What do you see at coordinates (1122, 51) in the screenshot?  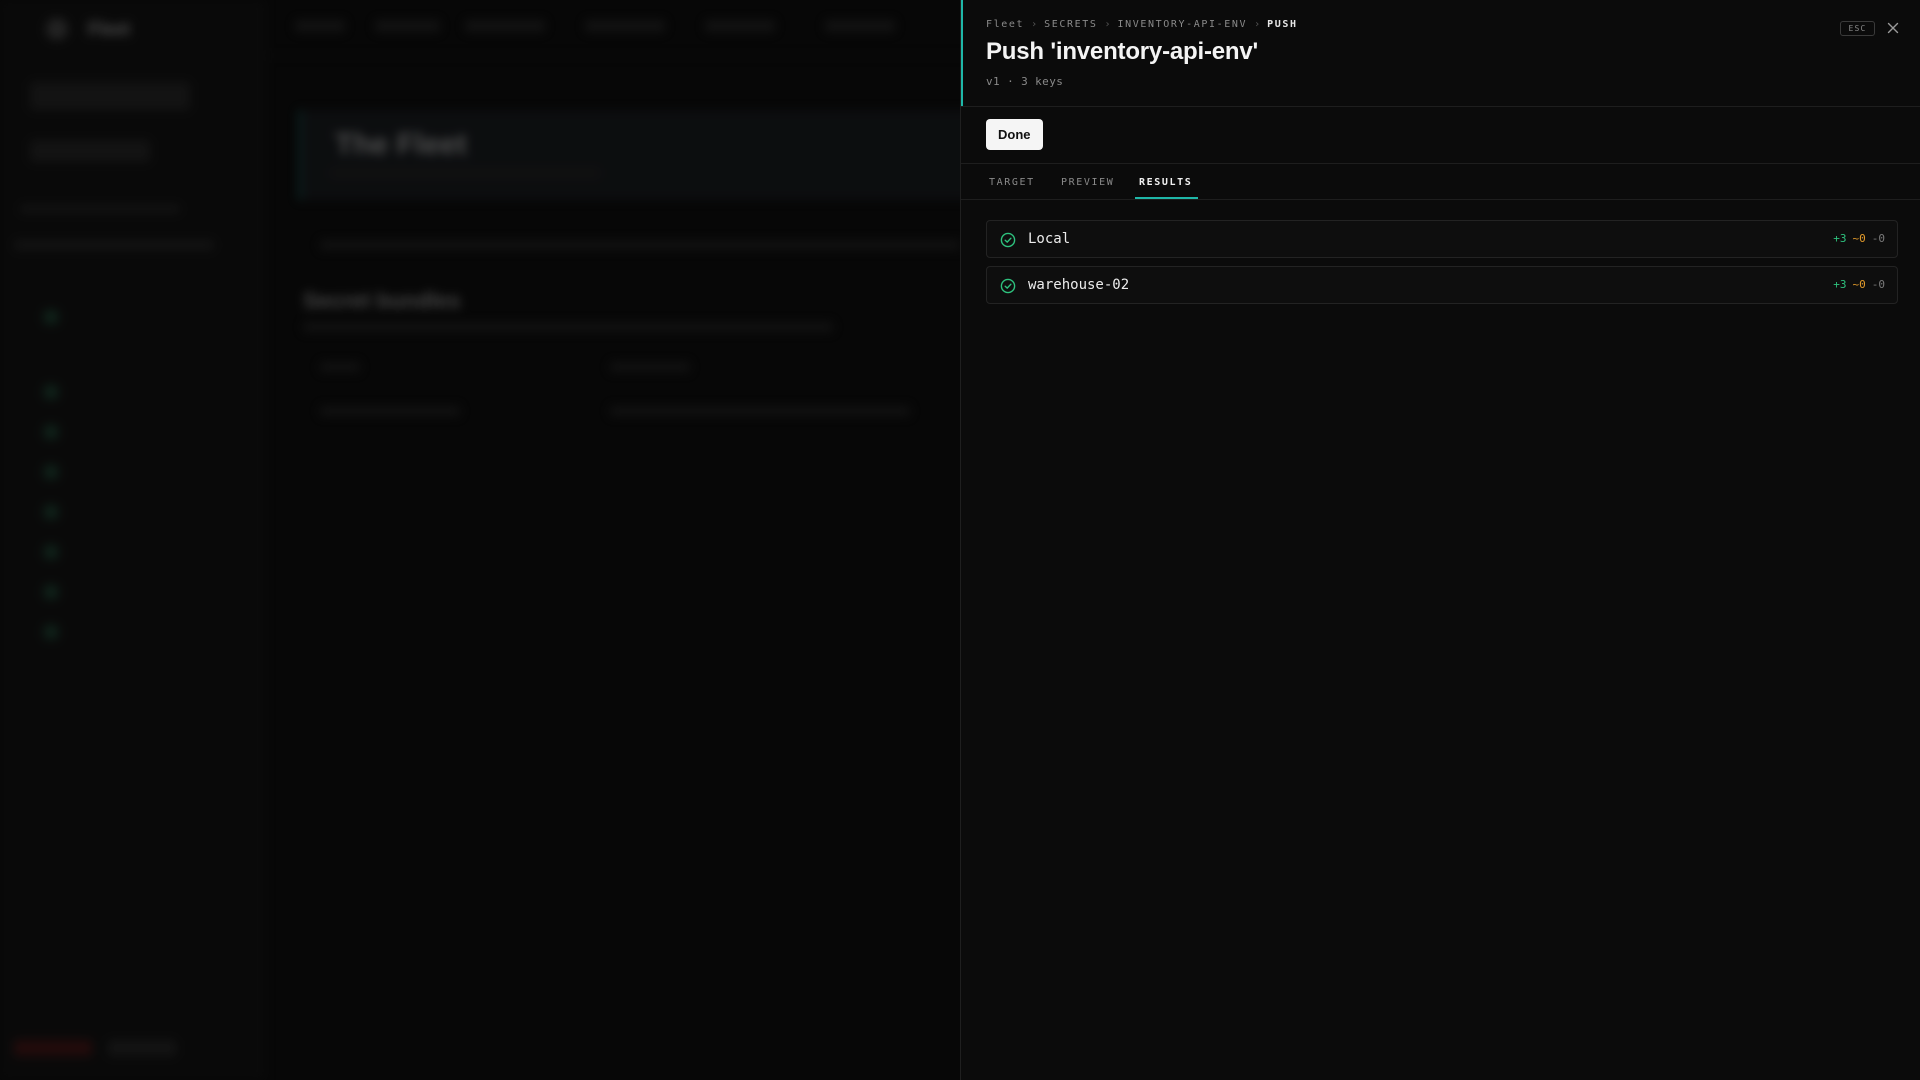 I see `drawer-title: Push 'inventory-api-env'` at bounding box center [1122, 51].